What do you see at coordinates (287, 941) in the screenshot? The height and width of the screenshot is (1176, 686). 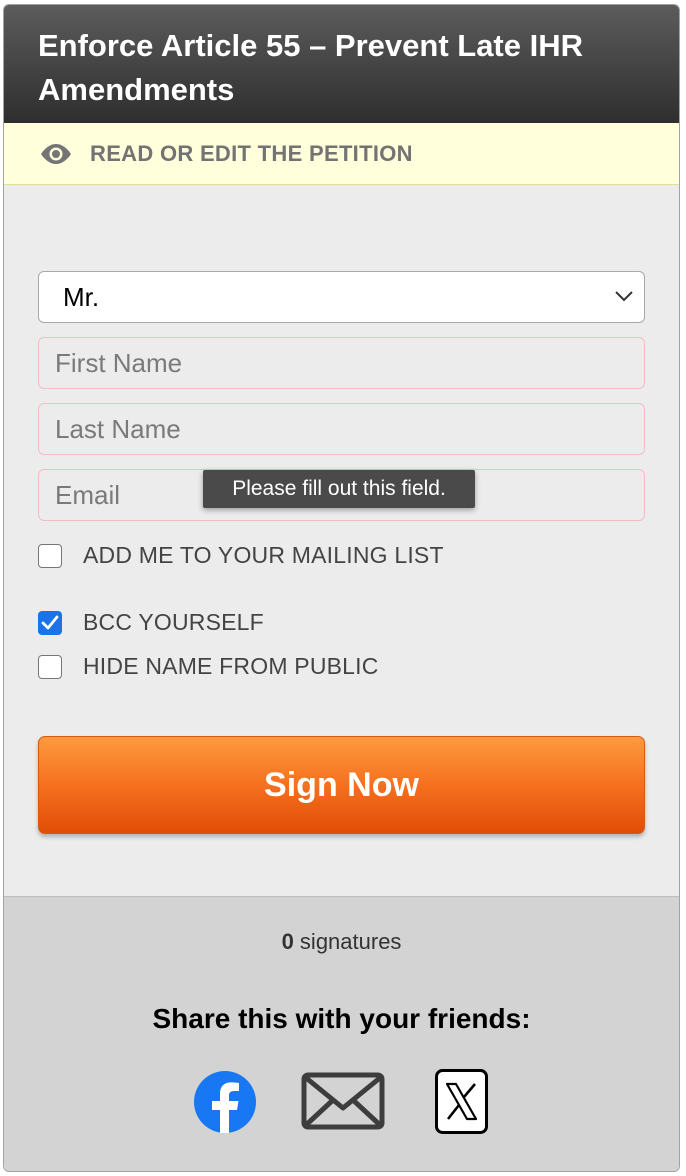 I see `signature-count-number: 0` at bounding box center [287, 941].